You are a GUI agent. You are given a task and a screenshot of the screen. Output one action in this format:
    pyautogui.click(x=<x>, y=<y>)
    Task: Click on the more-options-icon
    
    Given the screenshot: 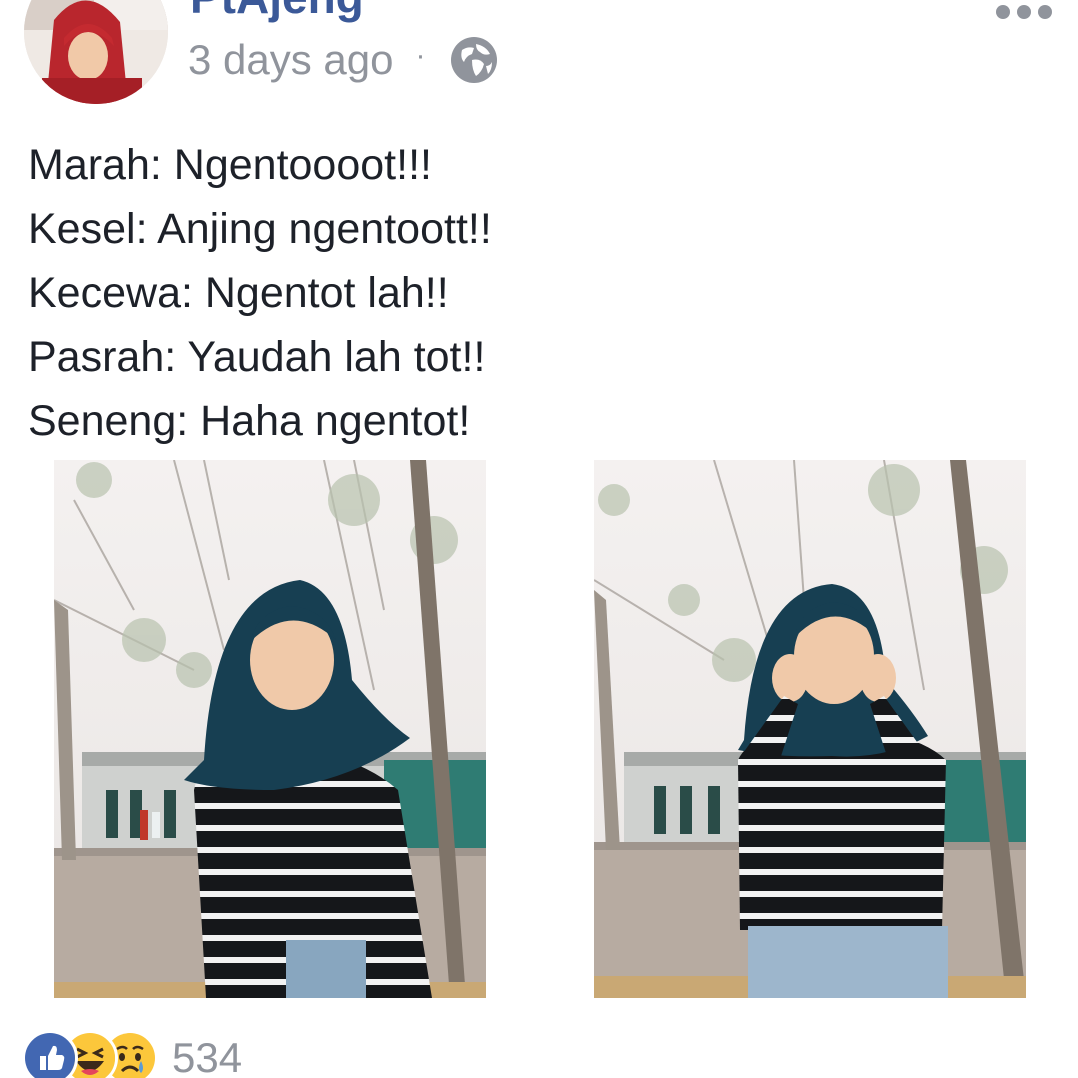 What is the action you would take?
    pyautogui.click(x=1024, y=12)
    